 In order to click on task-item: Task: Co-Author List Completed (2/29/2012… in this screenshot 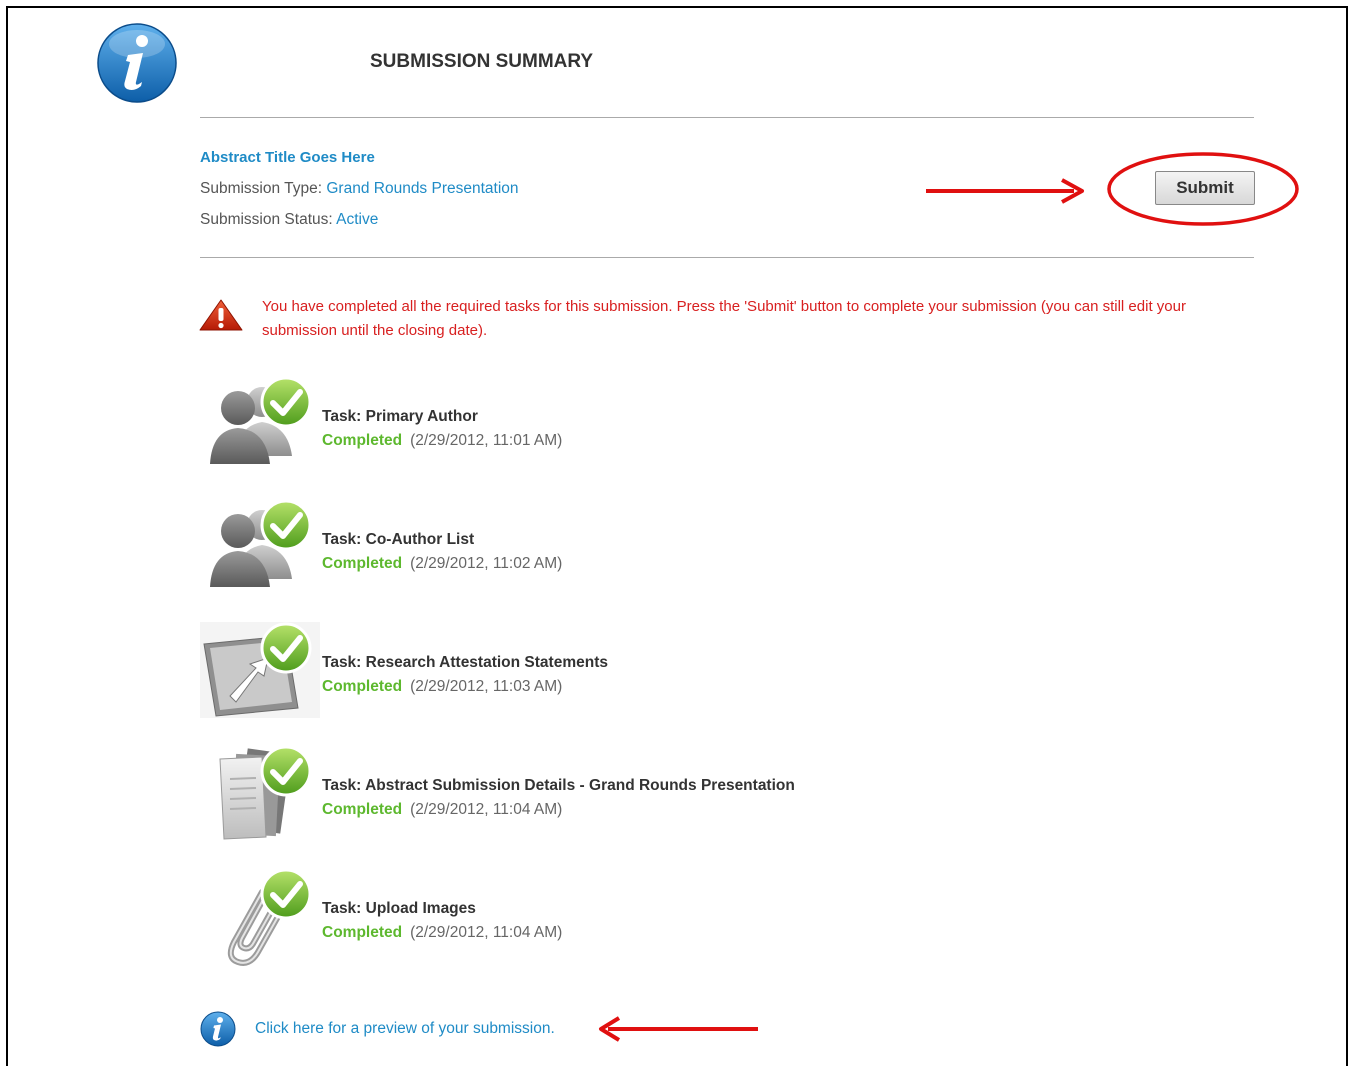, I will do `click(600, 554)`.